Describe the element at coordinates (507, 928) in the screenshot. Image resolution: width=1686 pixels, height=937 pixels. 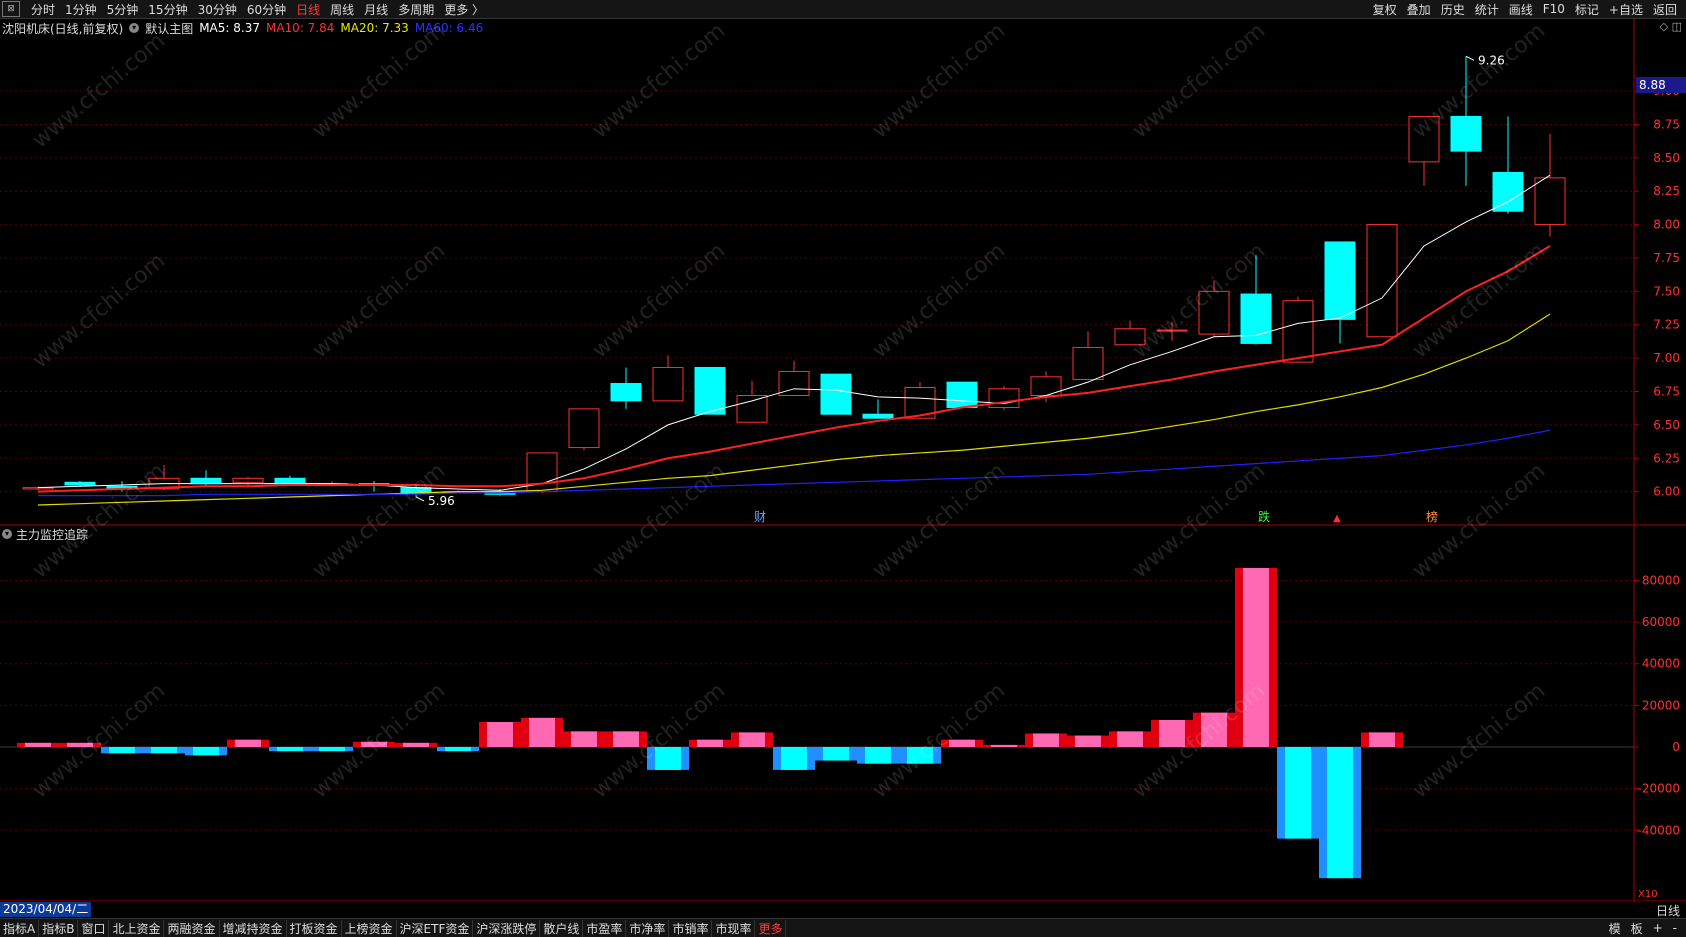
I see `bottom-tab-9: 沪深涨跌停` at that location.